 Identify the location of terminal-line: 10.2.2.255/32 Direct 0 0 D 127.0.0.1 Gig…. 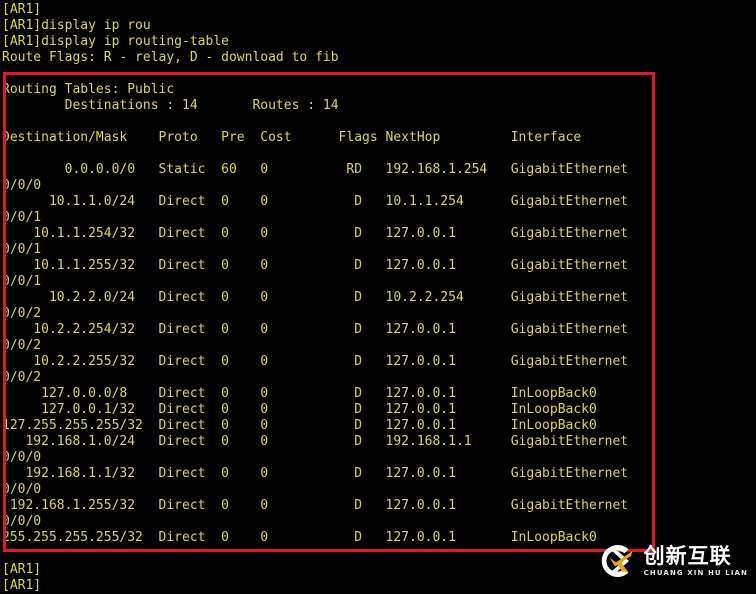
(315, 361).